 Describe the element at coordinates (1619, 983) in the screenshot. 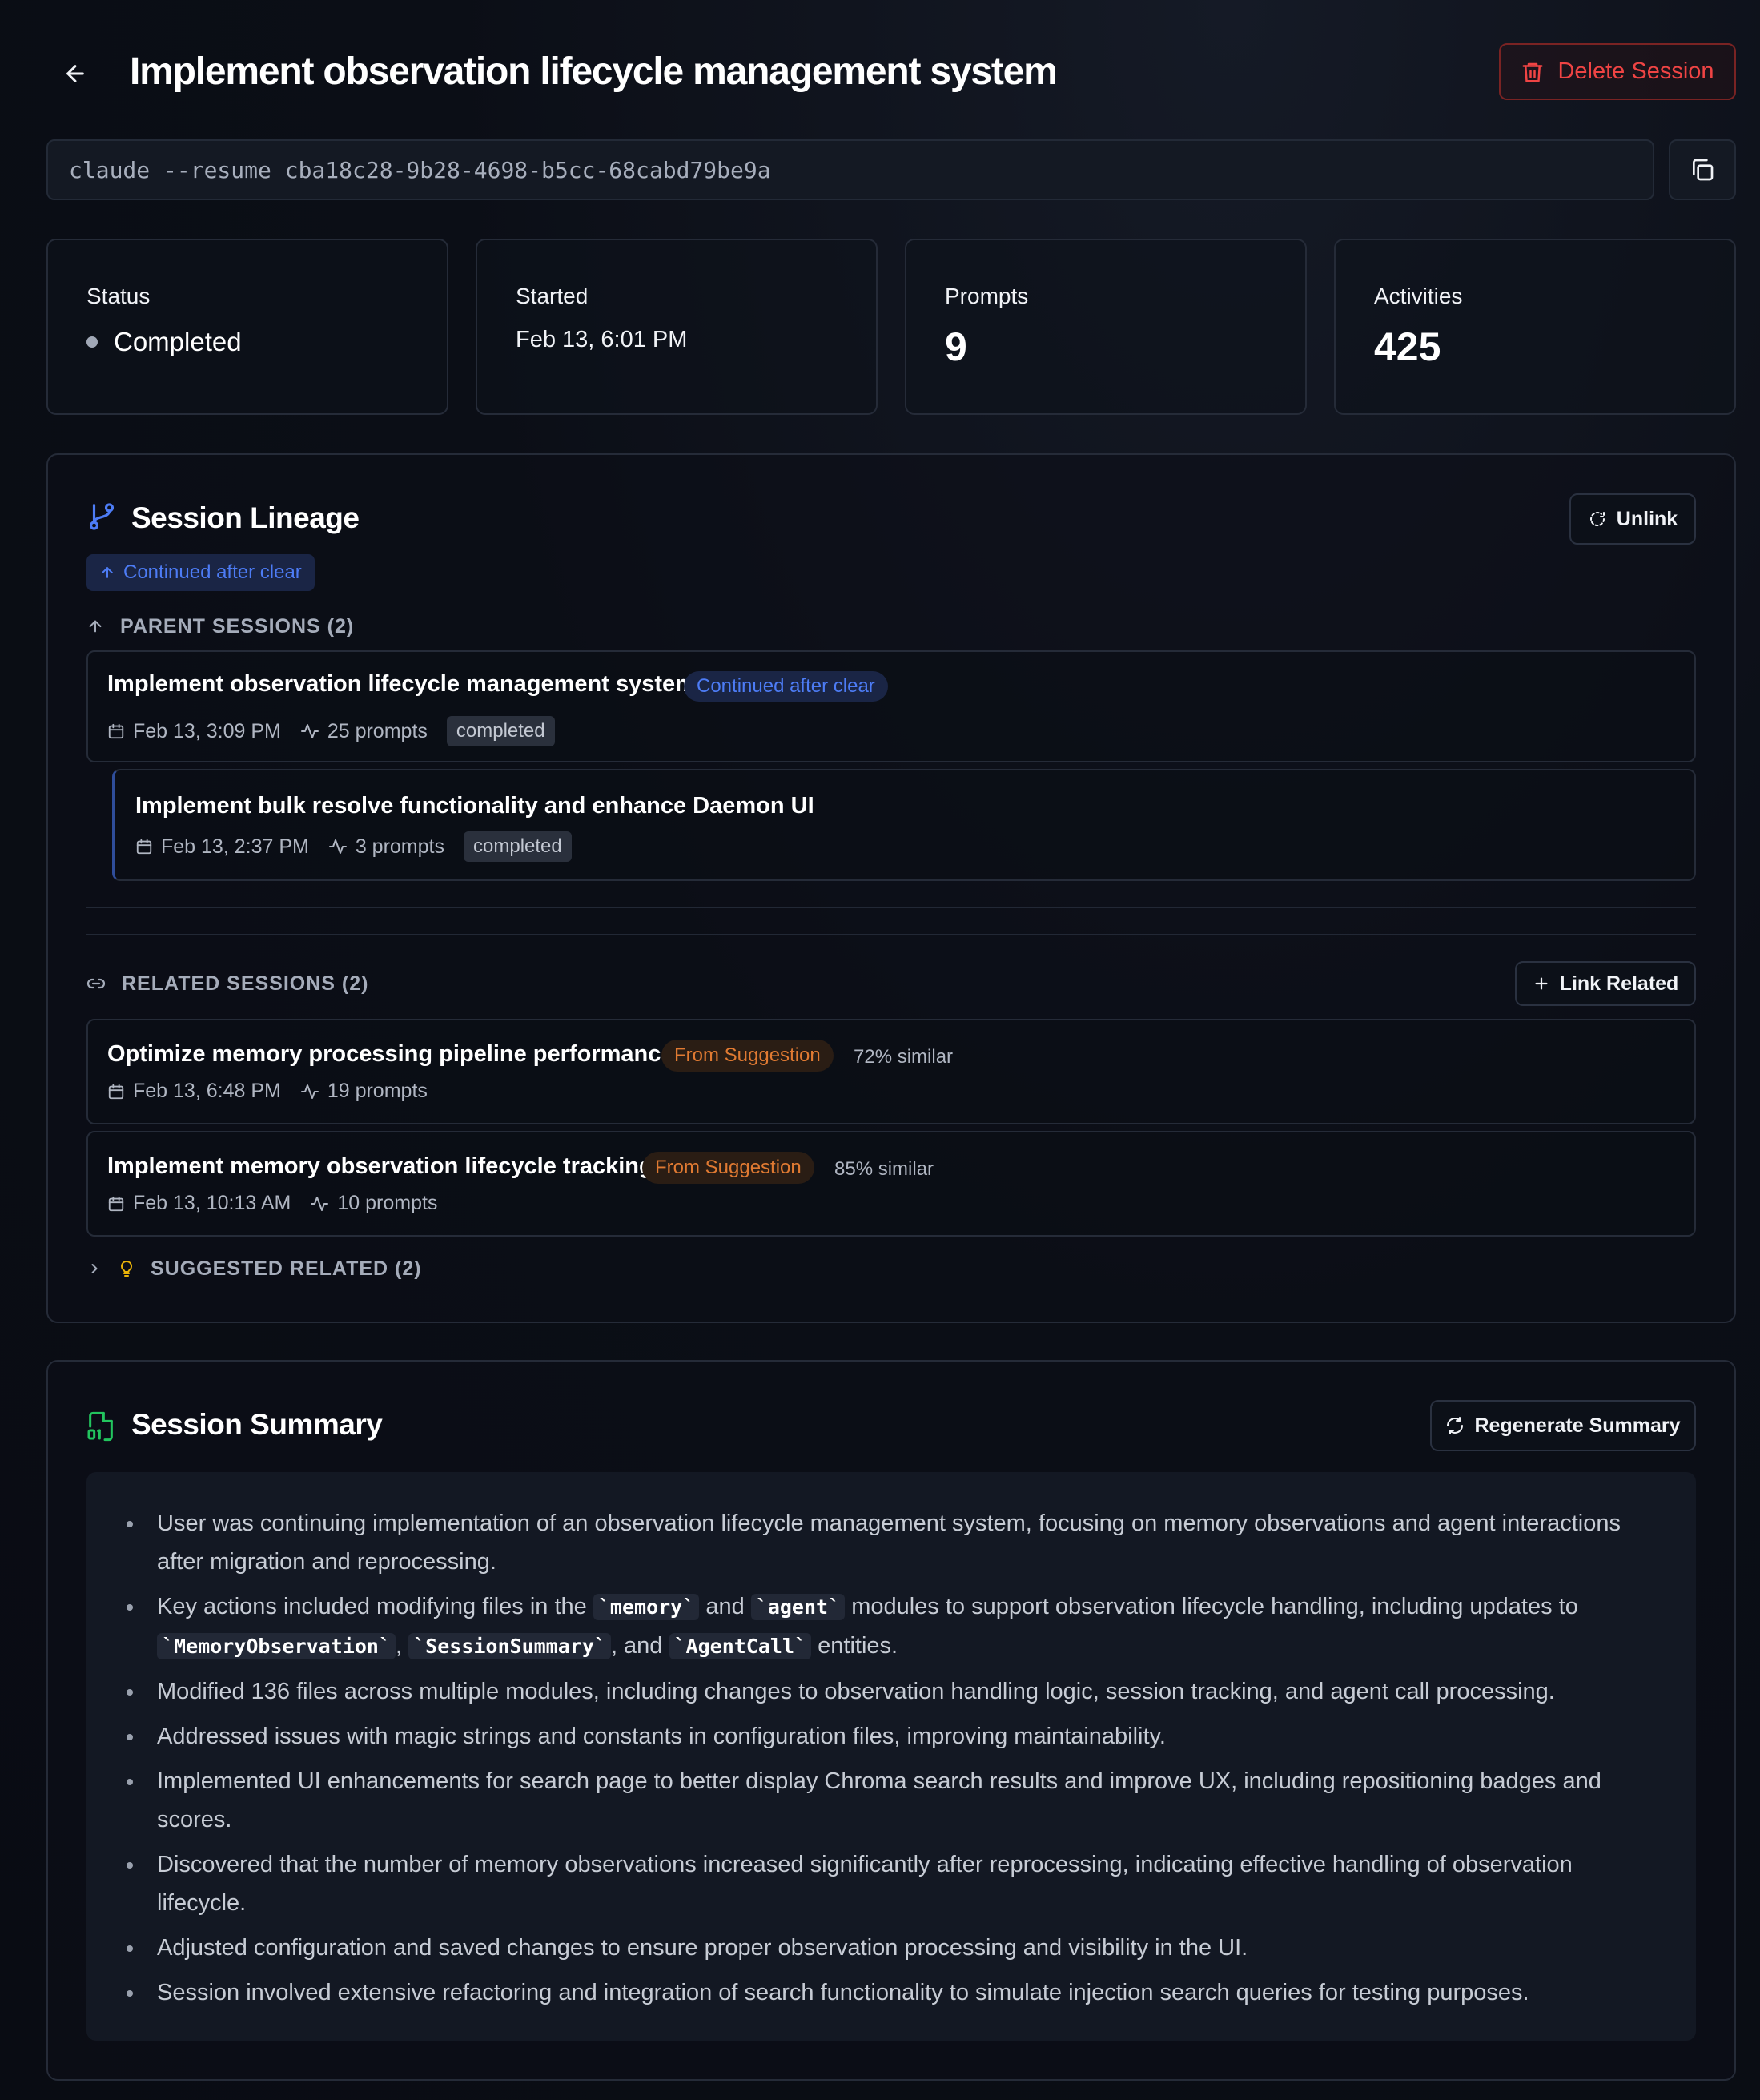

I see `link-related-label: Link Related` at that location.